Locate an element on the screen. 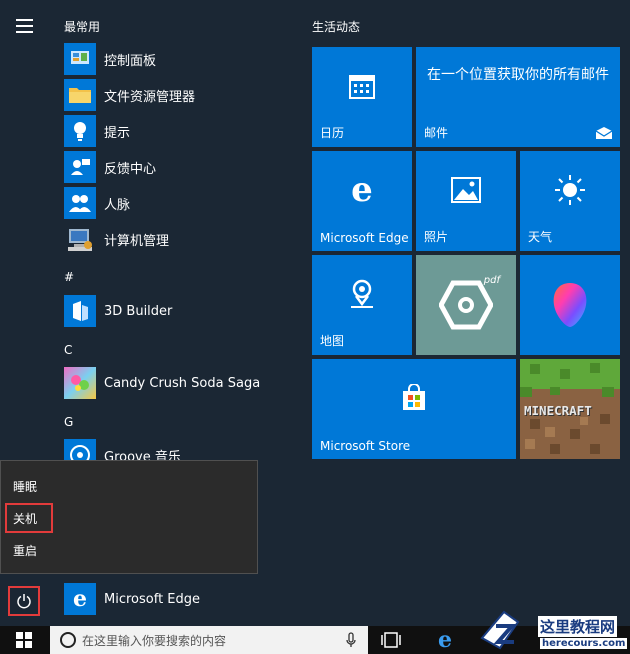 The width and height of the screenshot is (630, 654). taskbar-edge-button: e is located at coordinates (445, 640).